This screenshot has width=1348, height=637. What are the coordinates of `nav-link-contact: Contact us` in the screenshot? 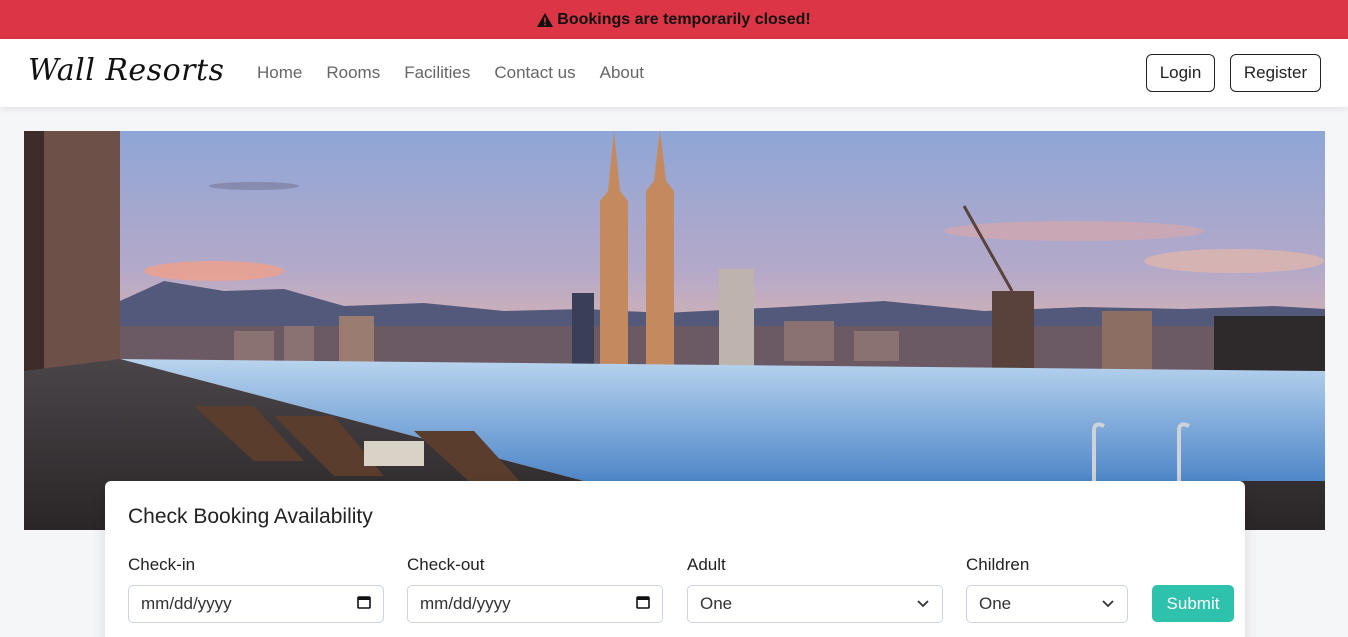 It's located at (534, 73).